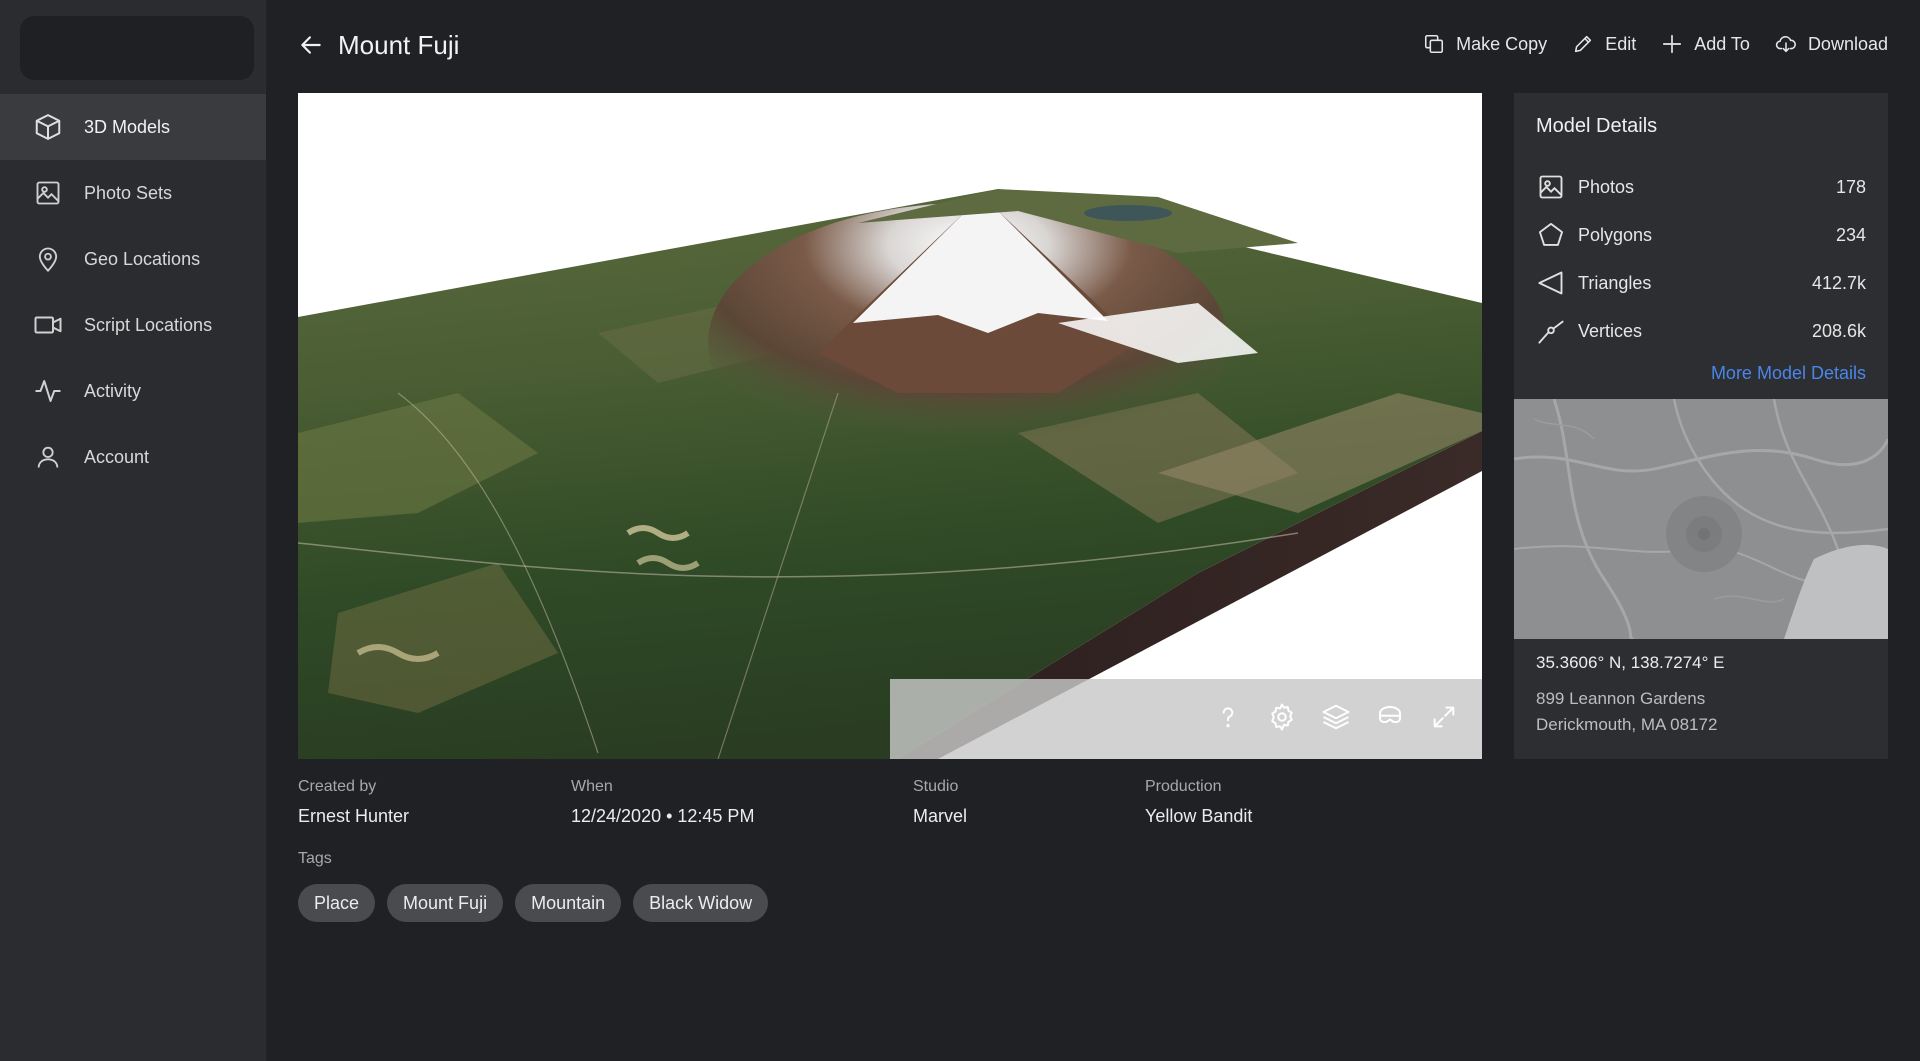 The width and height of the screenshot is (1920, 1061). Describe the element at coordinates (1847, 43) in the screenshot. I see `download-label: Download` at that location.